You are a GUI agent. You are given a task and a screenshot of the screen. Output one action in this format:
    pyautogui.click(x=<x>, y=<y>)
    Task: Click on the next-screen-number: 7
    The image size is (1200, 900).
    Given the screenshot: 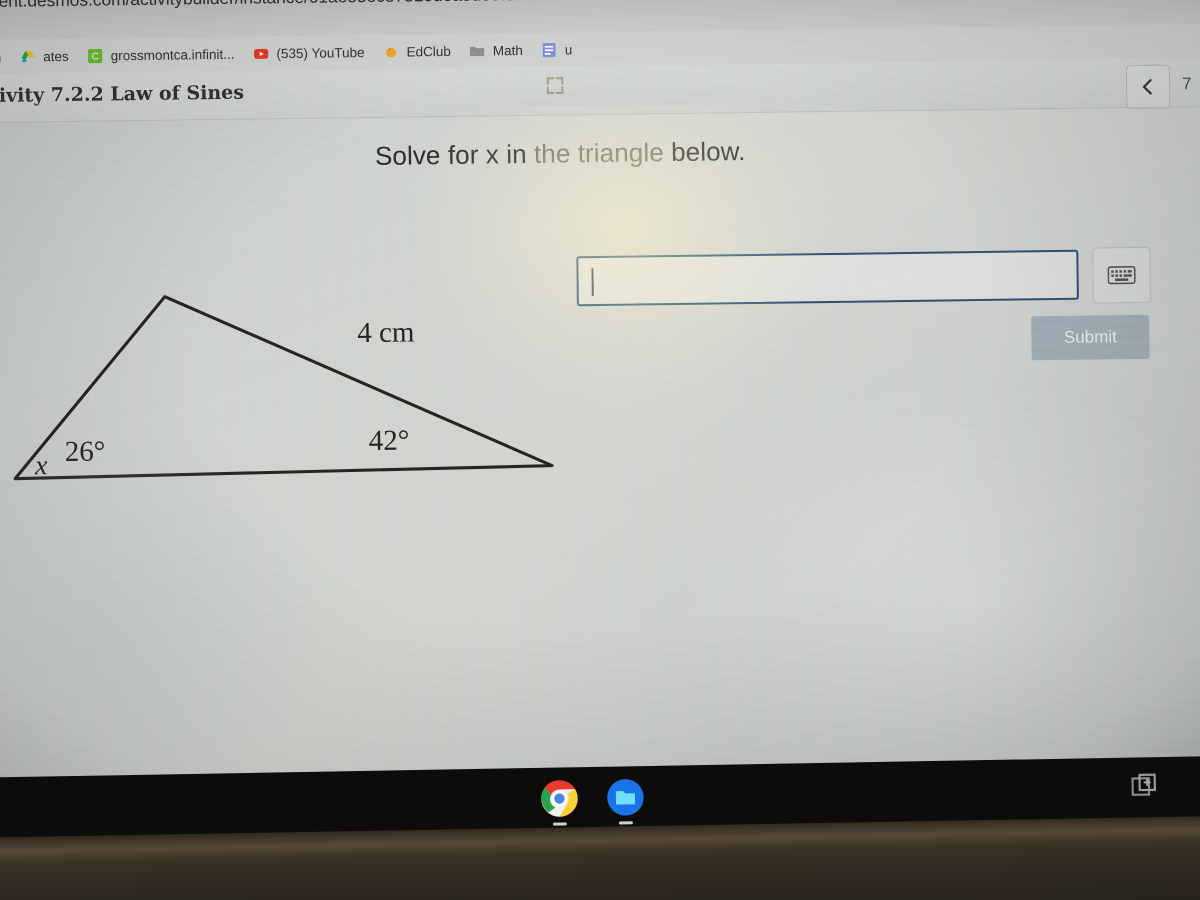 What is the action you would take?
    pyautogui.click(x=1187, y=84)
    